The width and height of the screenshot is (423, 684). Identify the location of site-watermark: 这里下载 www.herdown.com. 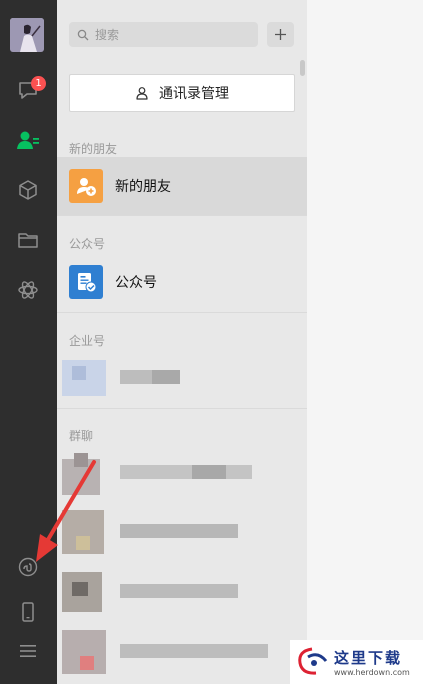
(356, 662).